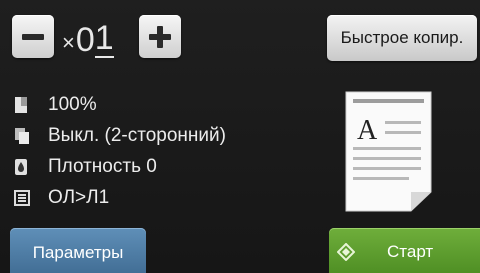 The height and width of the screenshot is (273, 480). I want to click on start-label: Старт, so click(410, 251).